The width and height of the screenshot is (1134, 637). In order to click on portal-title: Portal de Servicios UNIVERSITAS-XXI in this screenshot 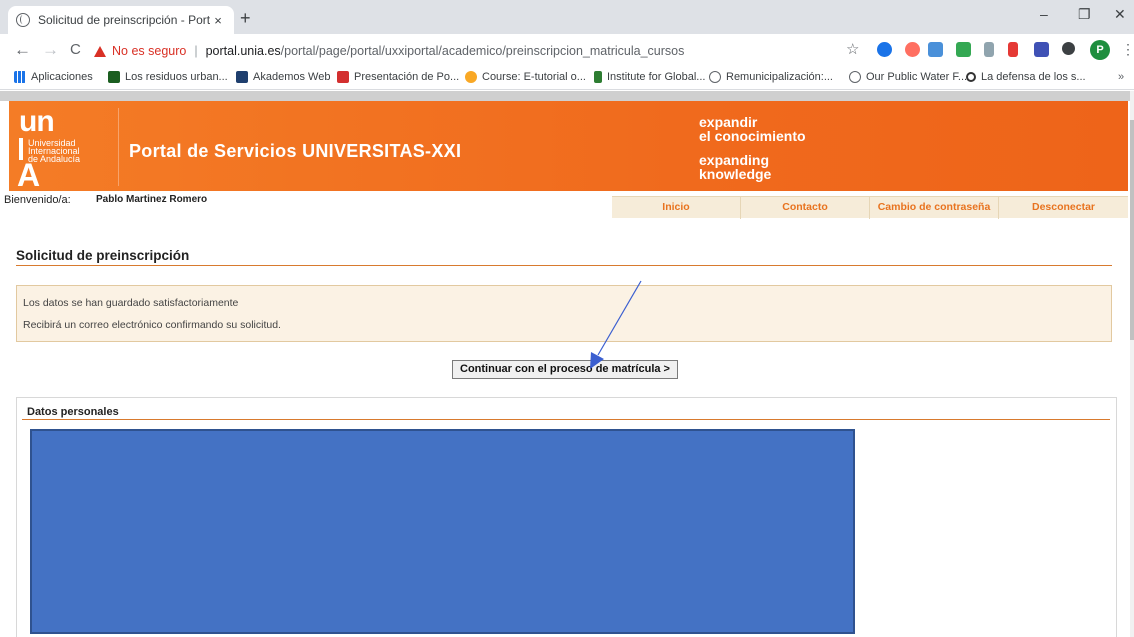, I will do `click(295, 151)`.